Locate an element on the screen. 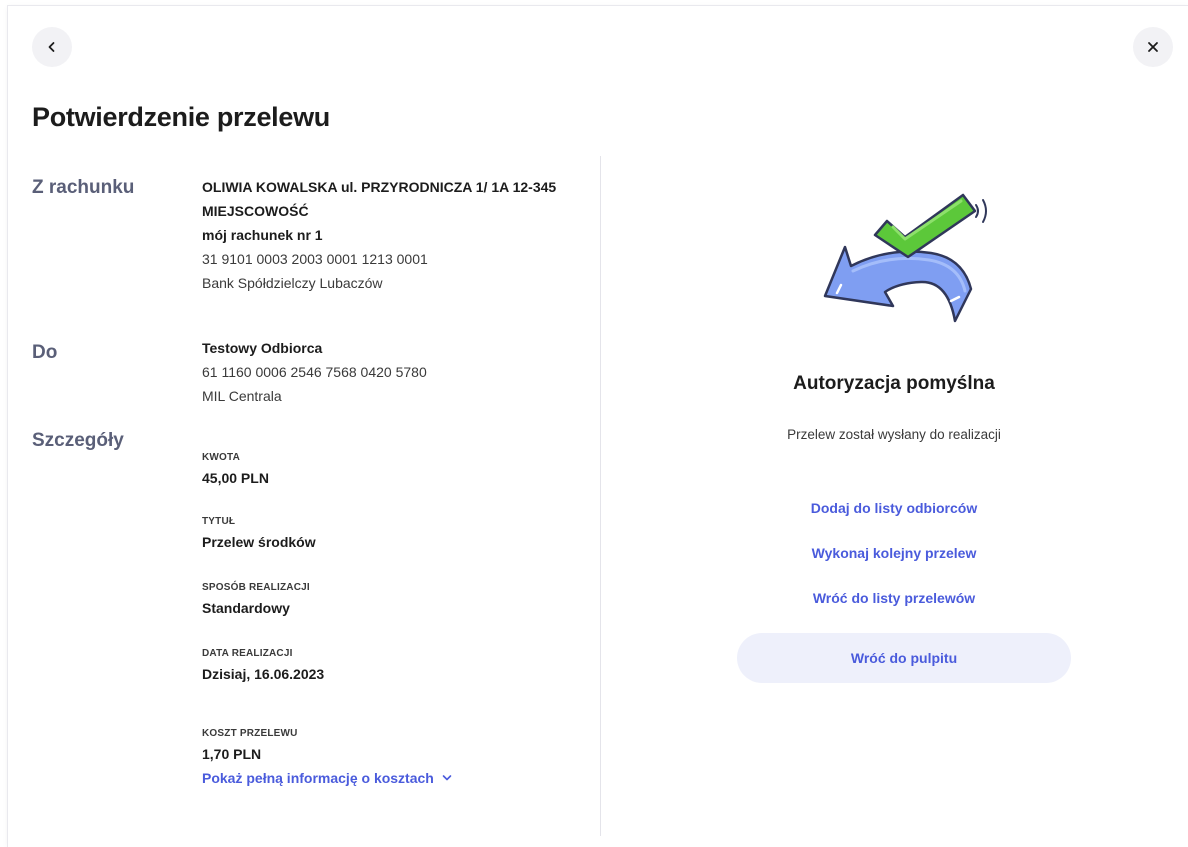 Image resolution: width=1188 pixels, height=847 pixels. show-cost-details-label: Pokaż pełną informację o kosztach is located at coordinates (318, 778).